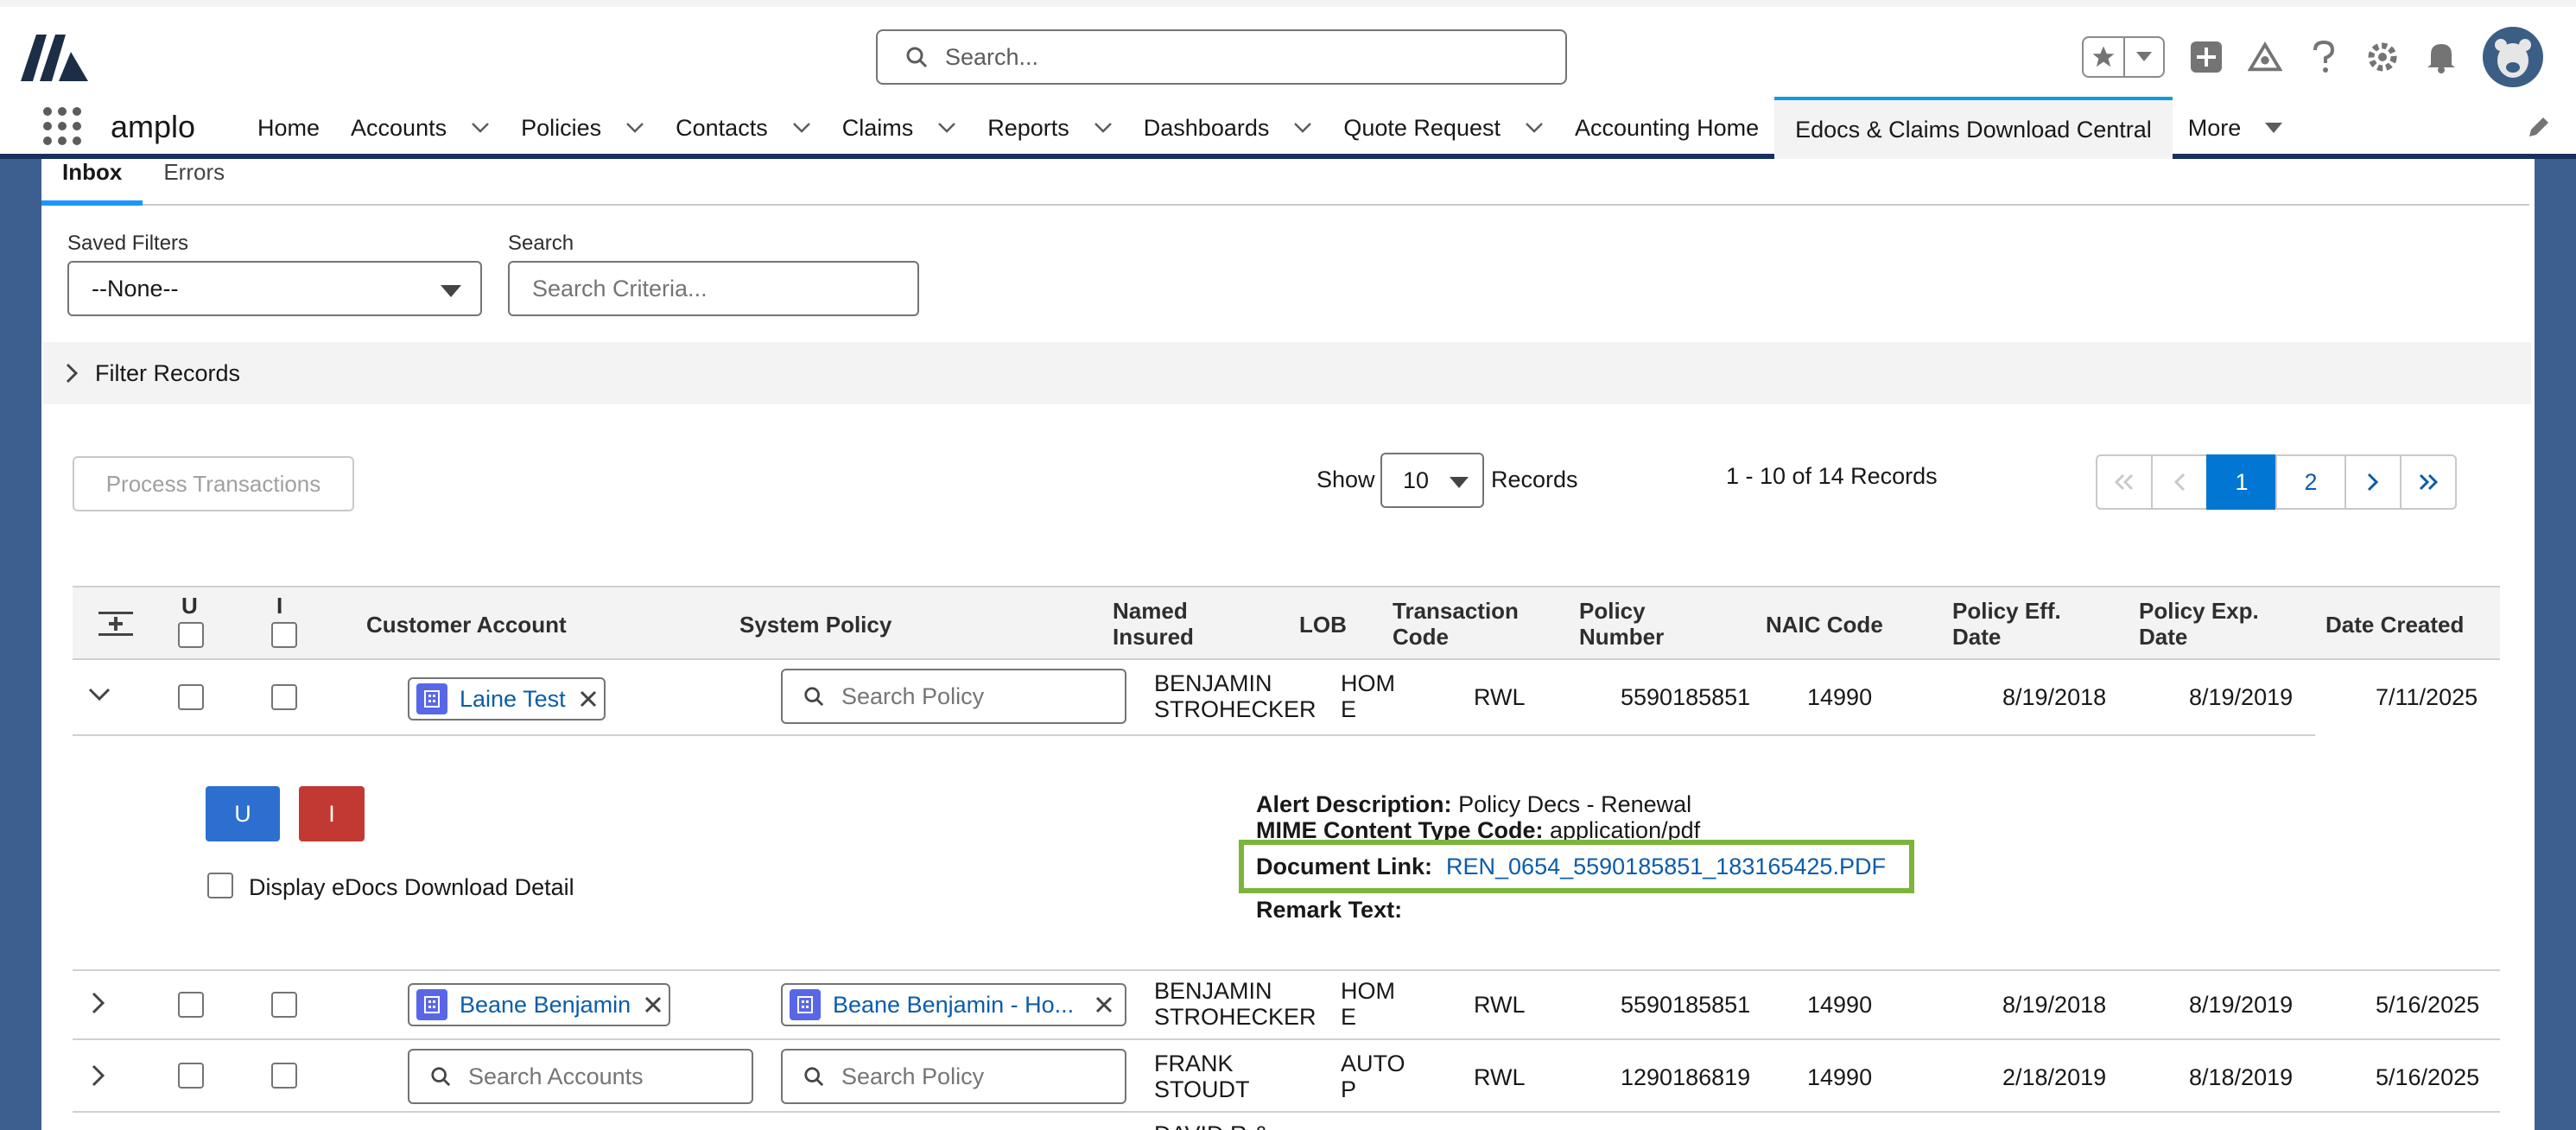 This screenshot has width=2576, height=1130. I want to click on col-policy-exp-date: Policy Exp. Date, so click(2199, 624).